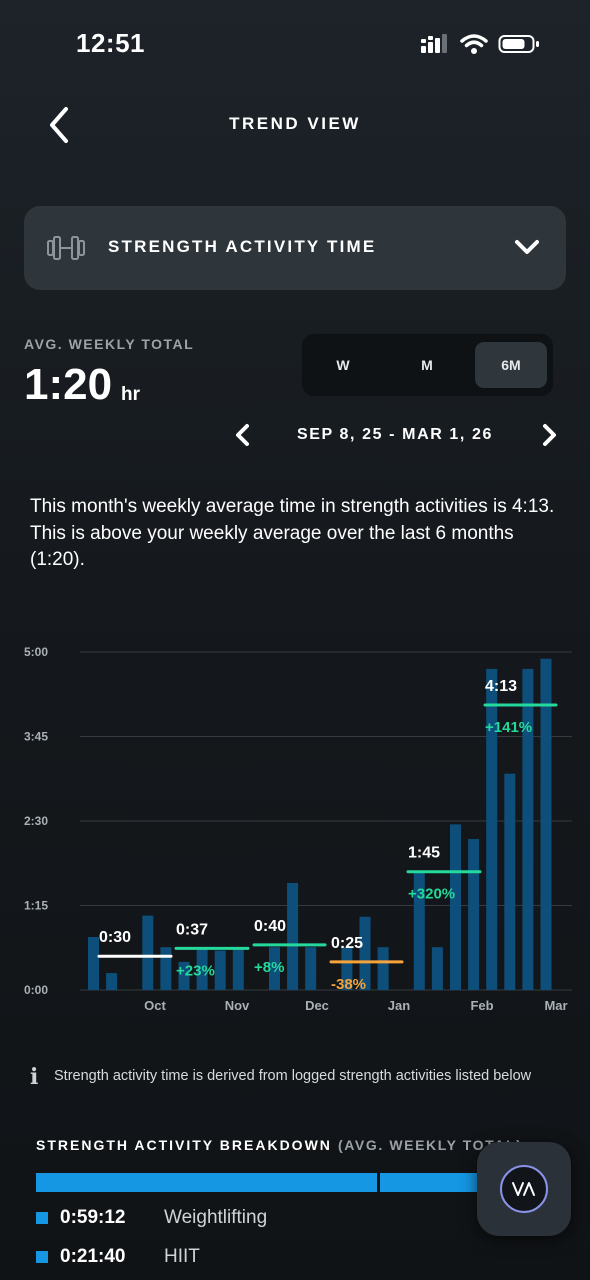 This screenshot has height=1280, width=590. I want to click on tab-month: M, so click(427, 365).